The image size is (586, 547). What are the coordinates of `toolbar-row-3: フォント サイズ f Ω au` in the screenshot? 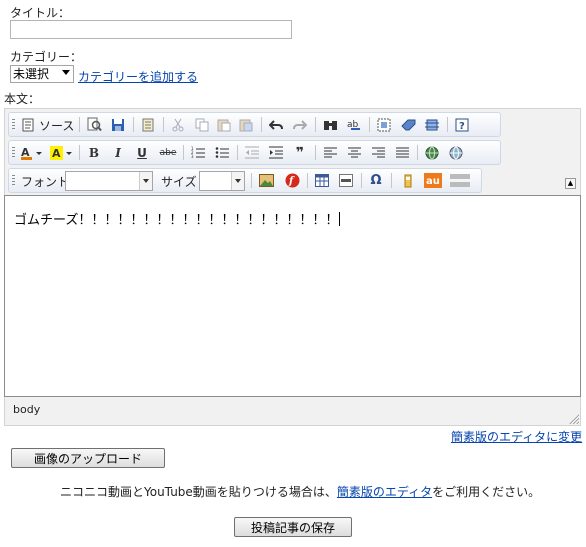 It's located at (245, 180).